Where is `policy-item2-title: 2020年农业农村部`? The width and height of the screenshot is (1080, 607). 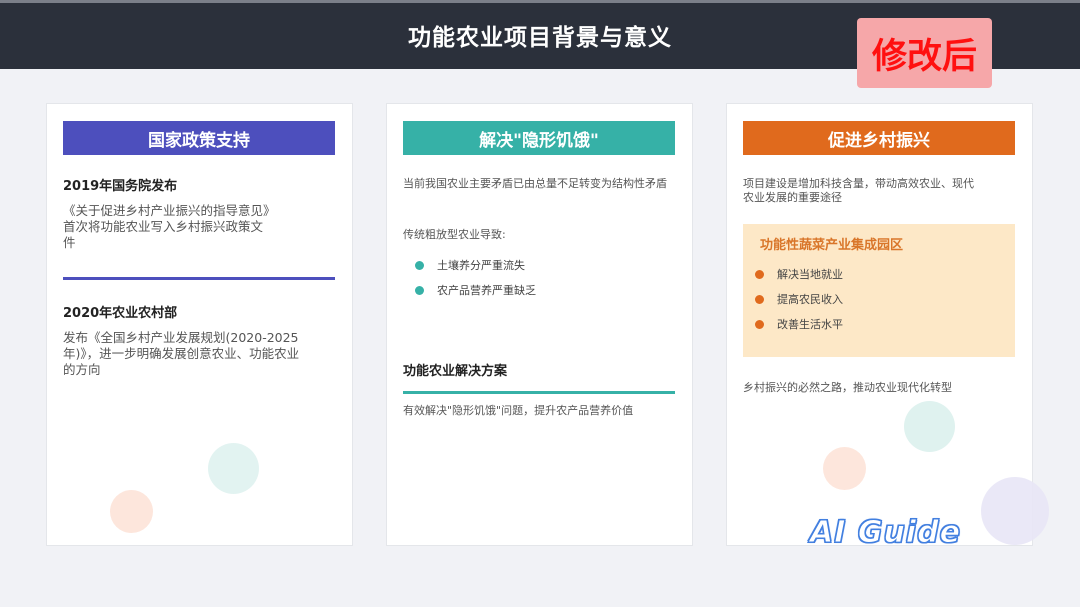 policy-item2-title: 2020年农业农村部 is located at coordinates (120, 313).